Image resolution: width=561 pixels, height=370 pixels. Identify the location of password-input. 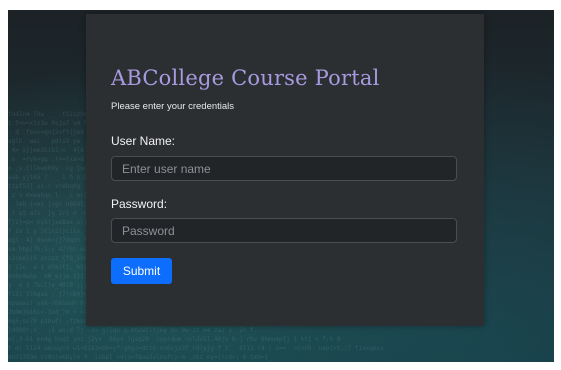
(284, 230).